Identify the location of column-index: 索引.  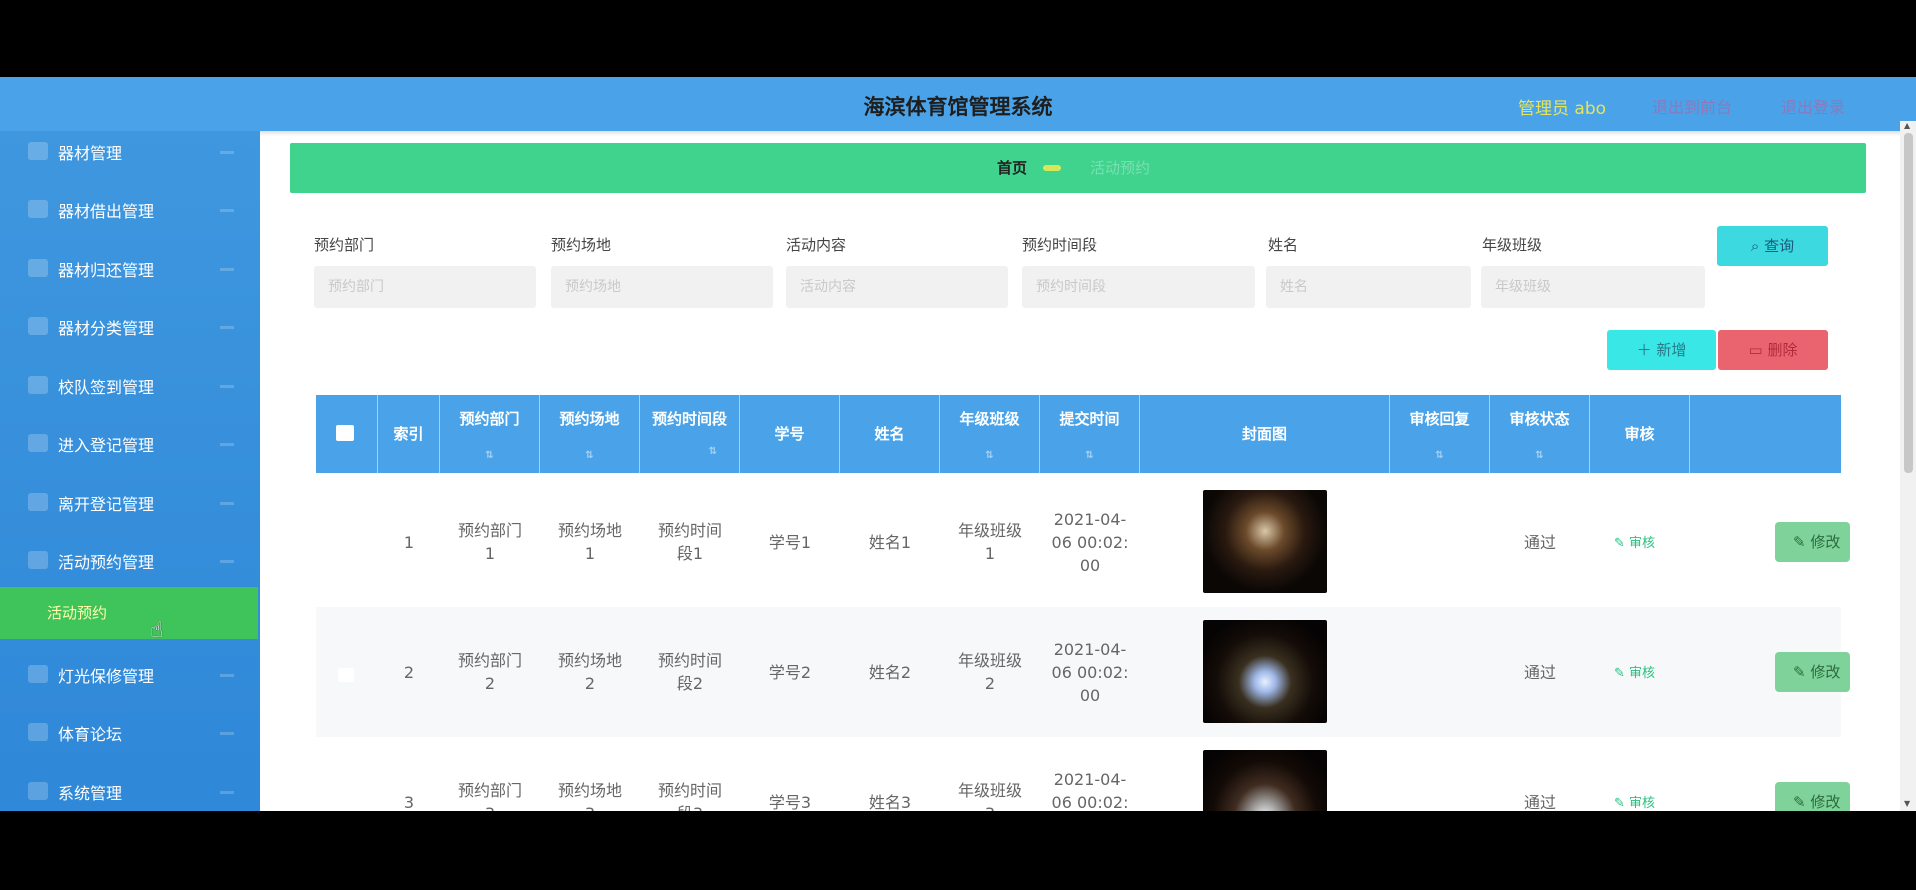
(409, 434).